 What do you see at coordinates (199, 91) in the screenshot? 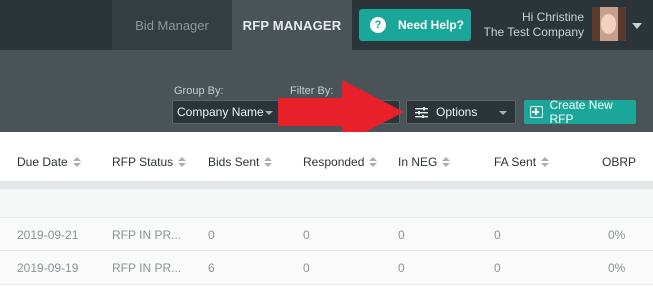
I see `group-by-label: Group By:` at bounding box center [199, 91].